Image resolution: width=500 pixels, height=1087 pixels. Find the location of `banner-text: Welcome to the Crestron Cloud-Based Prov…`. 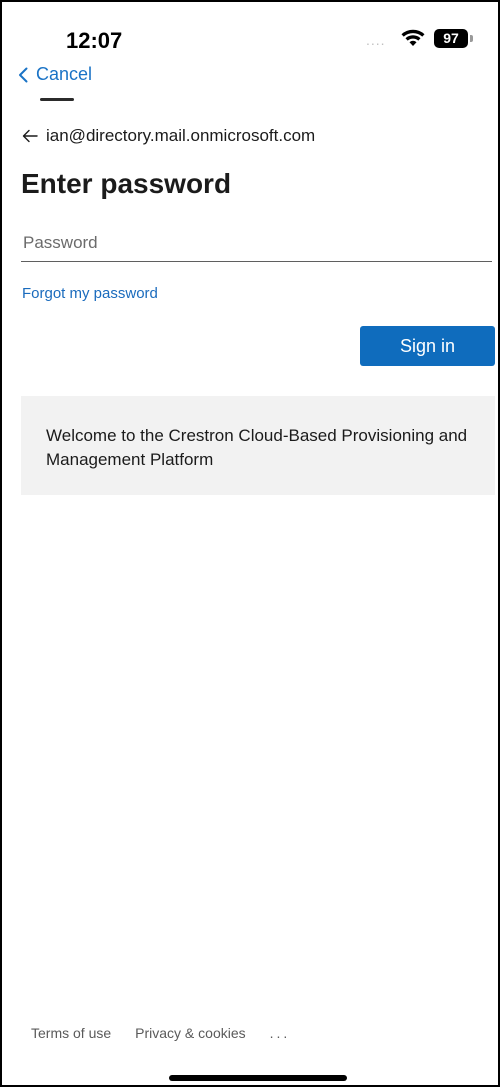

banner-text: Welcome to the Crestron Cloud-Based Prov… is located at coordinates (257, 447).